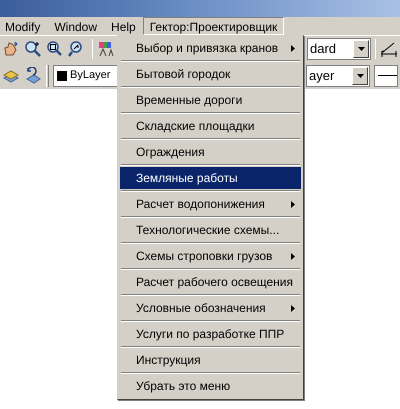  What do you see at coordinates (323, 49) in the screenshot?
I see `combo-value: dard` at bounding box center [323, 49].